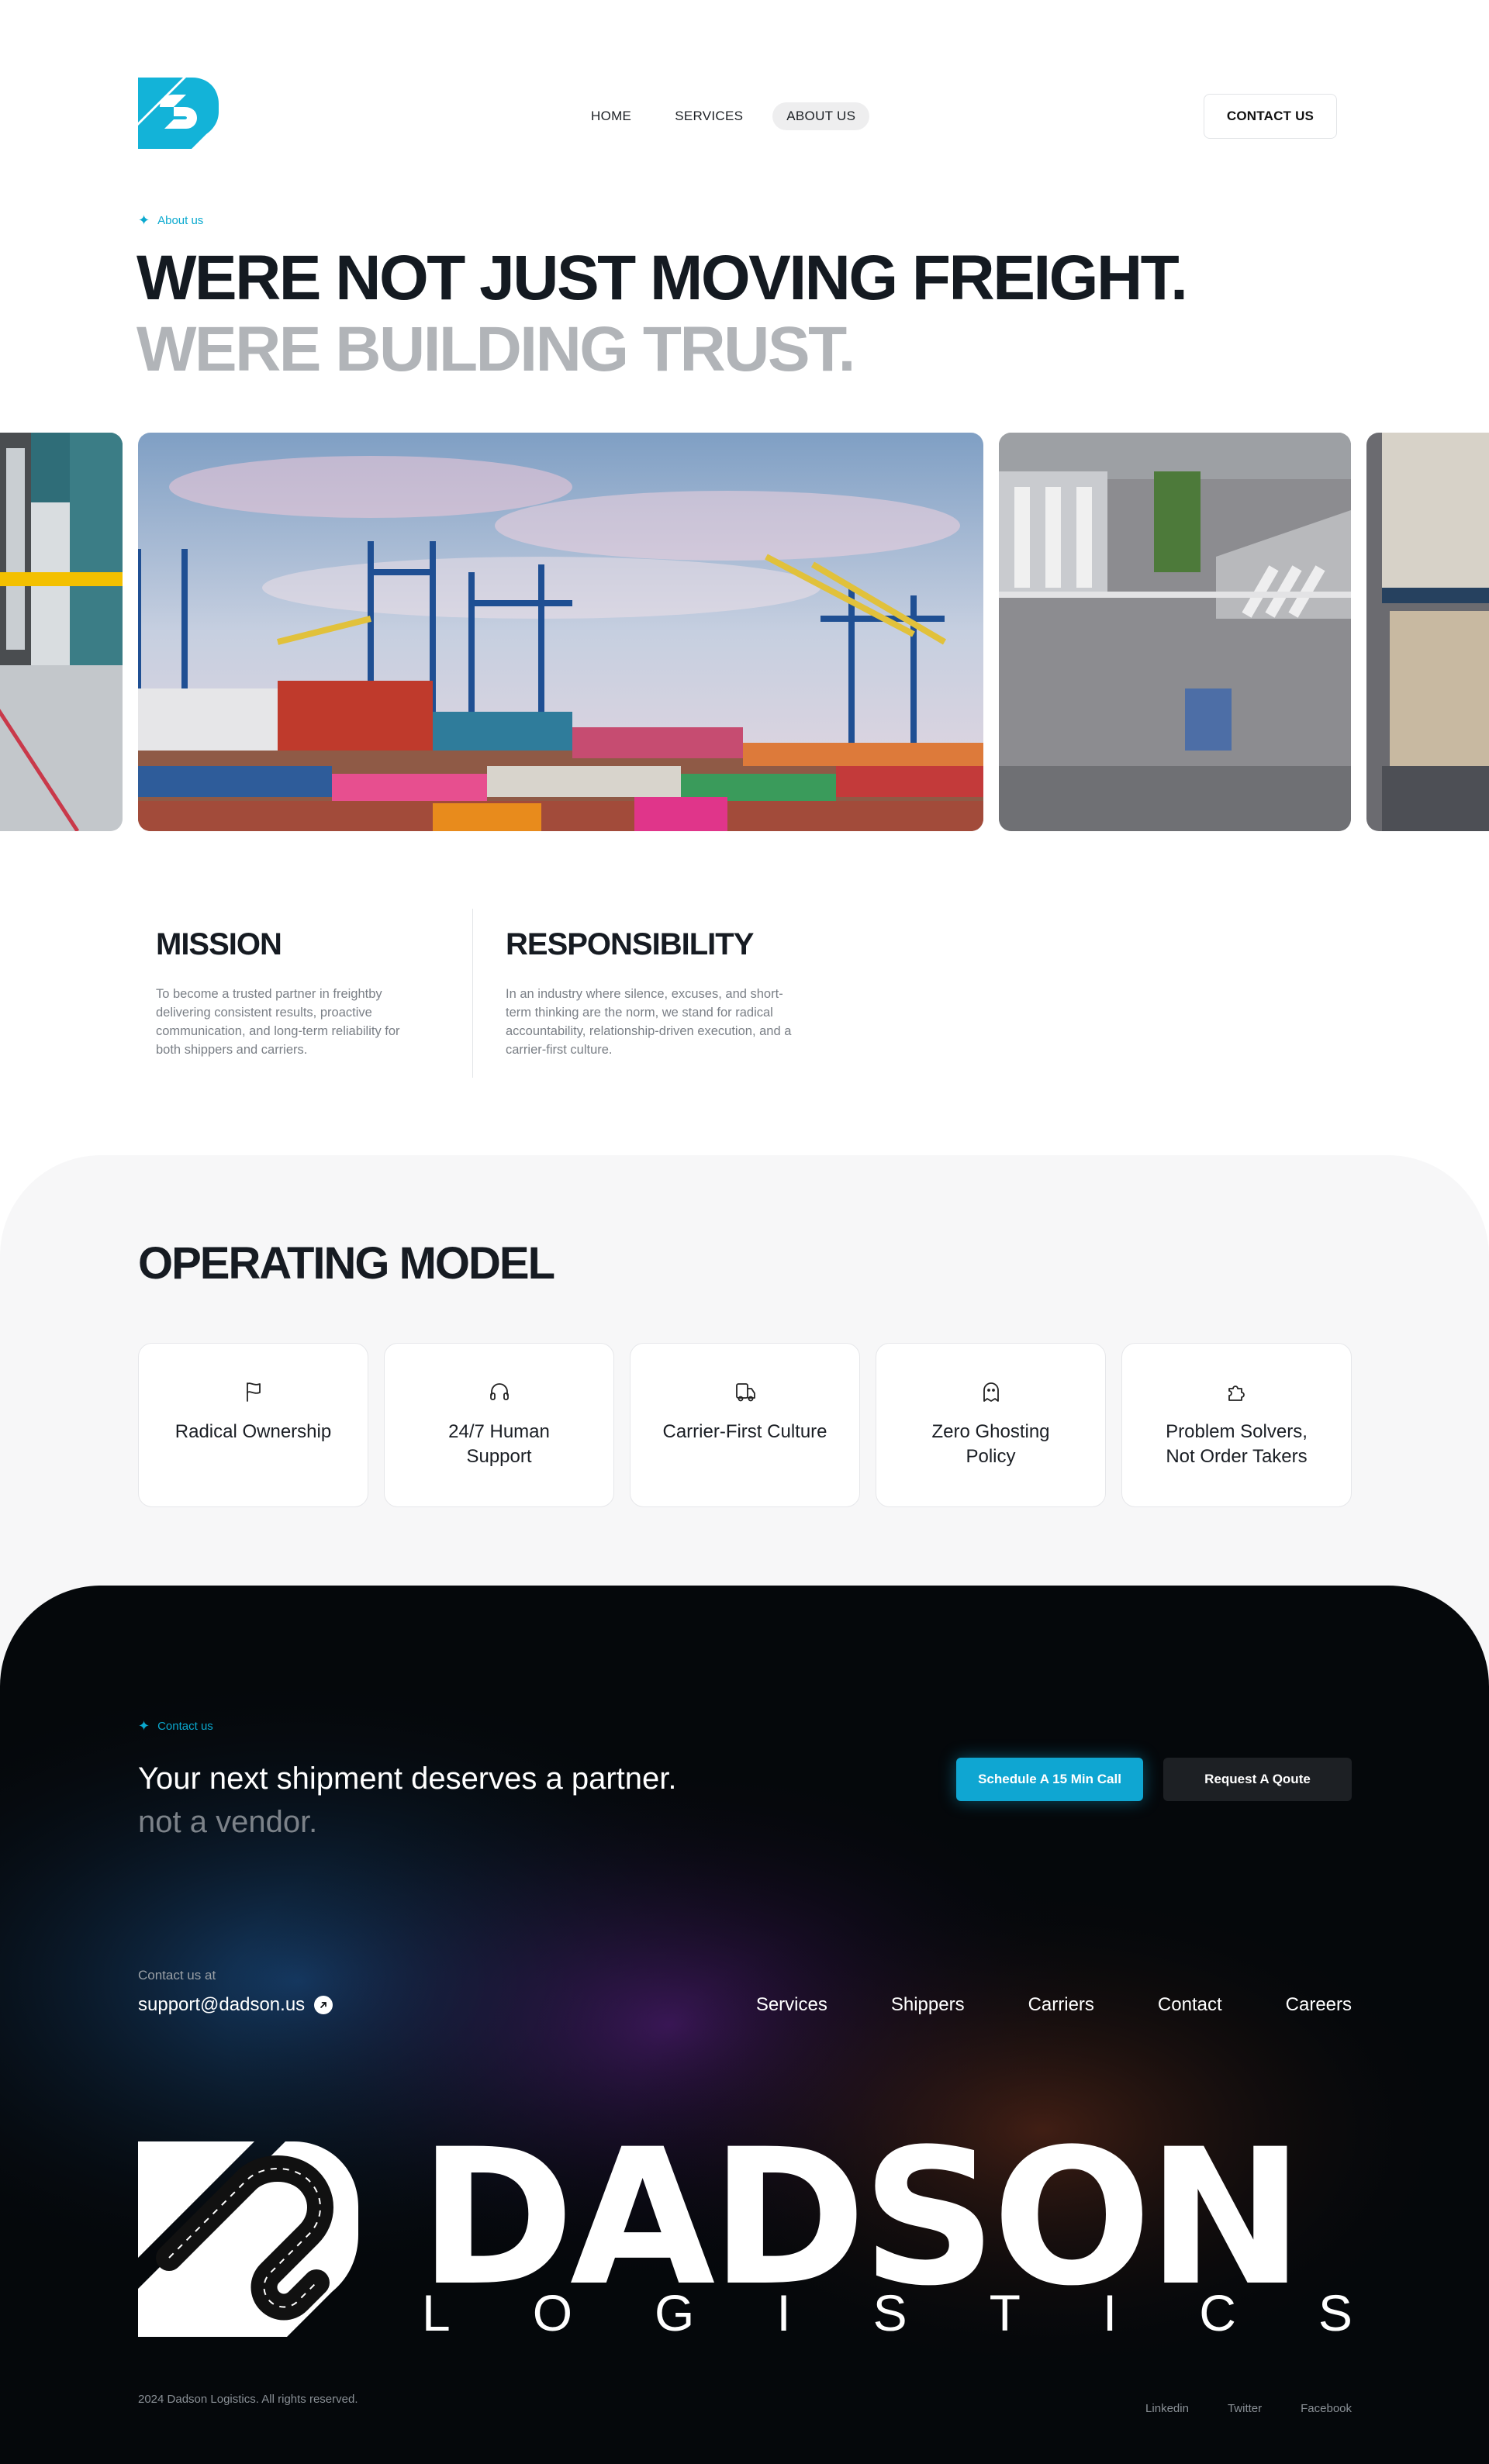 This screenshot has width=1489, height=2464. What do you see at coordinates (61, 632) in the screenshot?
I see `warehouse-dock-image` at bounding box center [61, 632].